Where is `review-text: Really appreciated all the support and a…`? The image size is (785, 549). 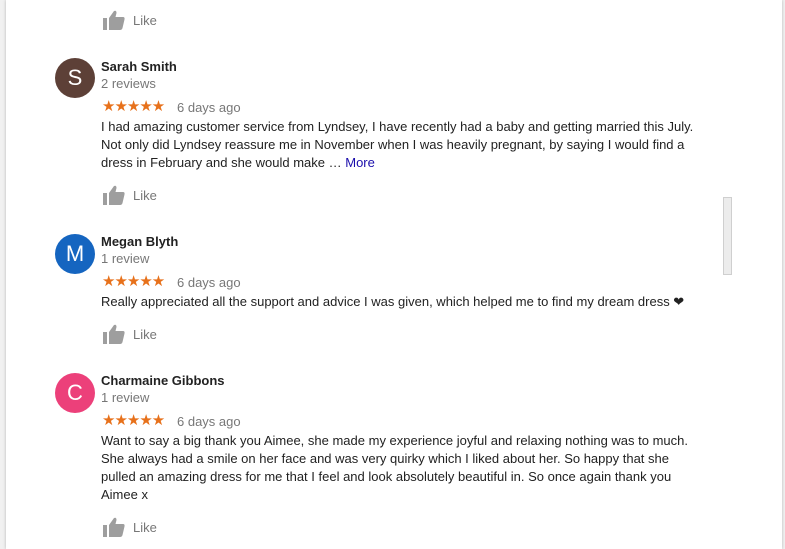 review-text: Really appreciated all the support and a… is located at coordinates (393, 301).